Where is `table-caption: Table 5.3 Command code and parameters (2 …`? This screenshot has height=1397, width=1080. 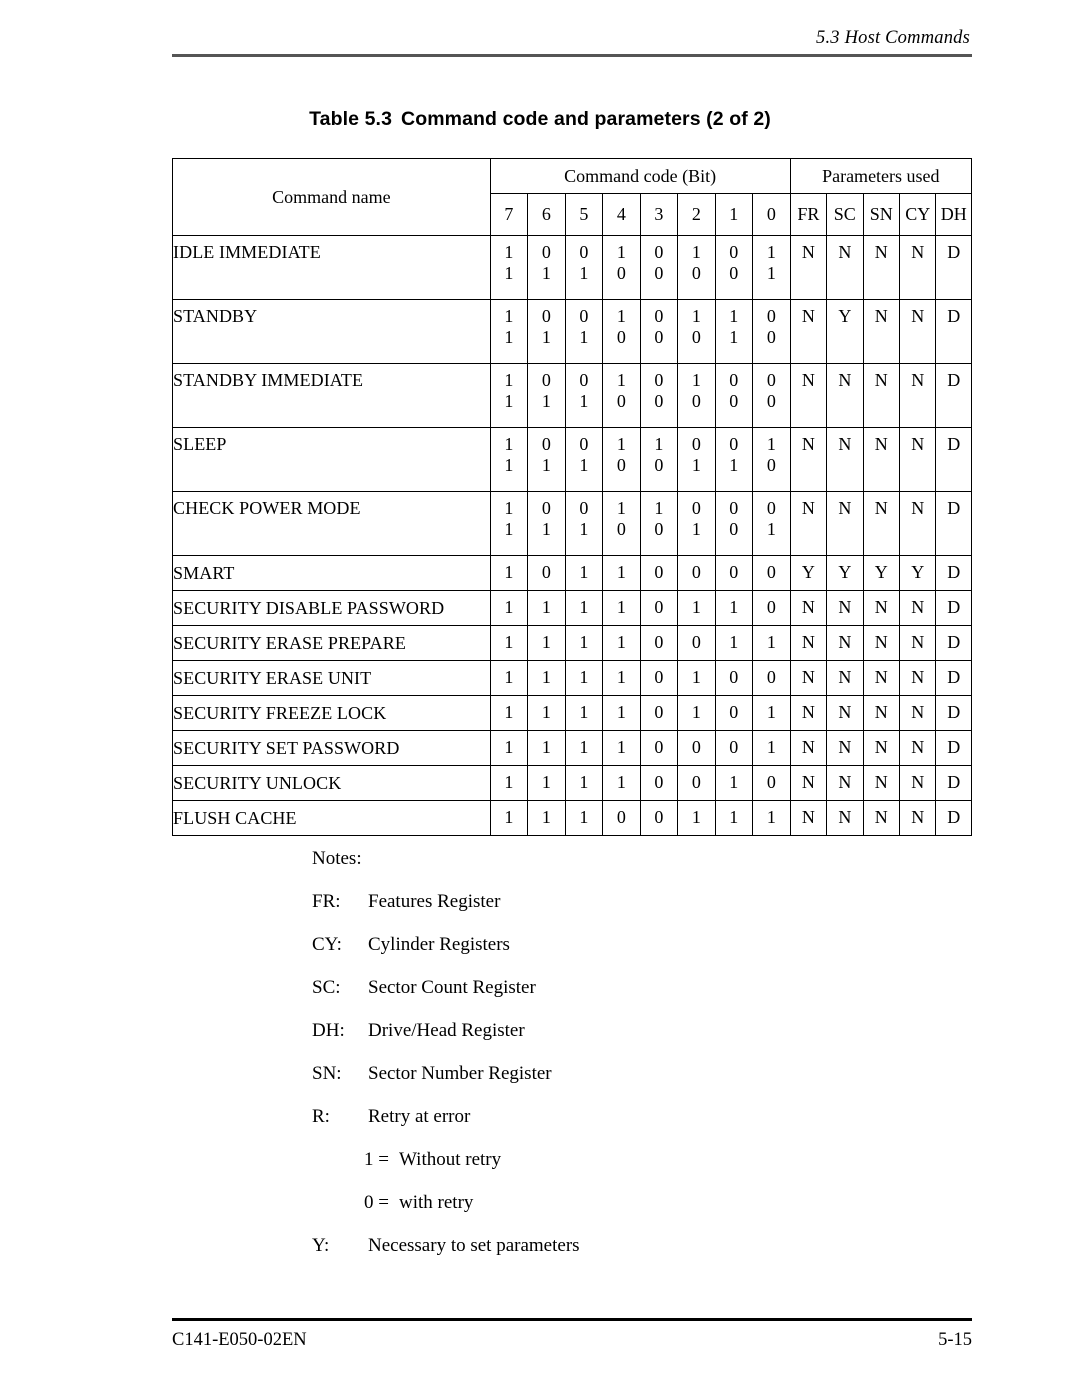 table-caption: Table 5.3 Command code and parameters (2 … is located at coordinates (540, 119).